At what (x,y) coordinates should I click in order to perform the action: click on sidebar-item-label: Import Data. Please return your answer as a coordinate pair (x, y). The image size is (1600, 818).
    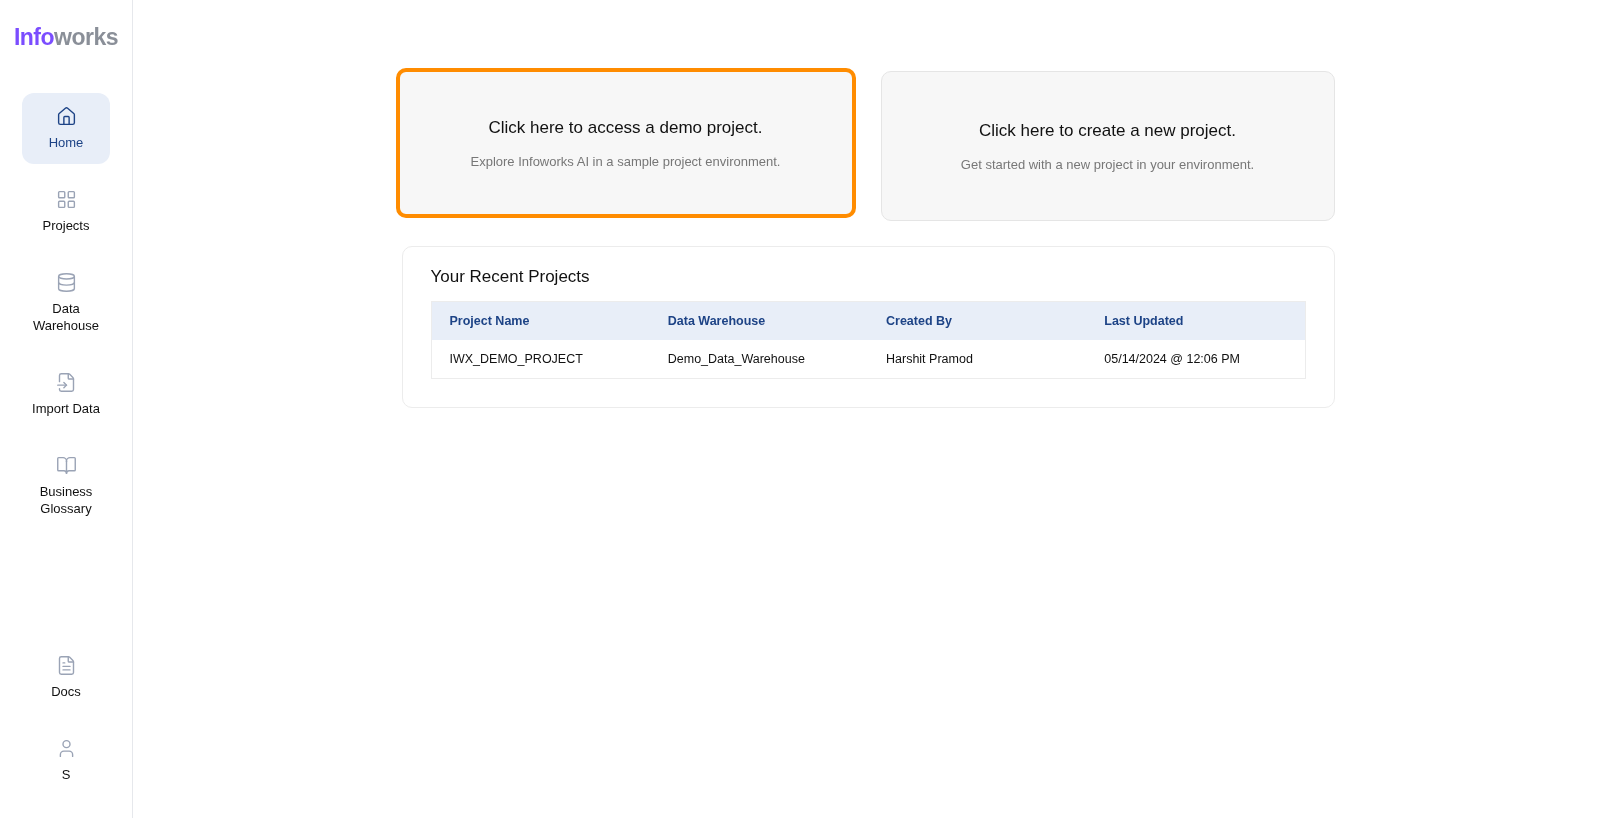
    Looking at the image, I should click on (66, 408).